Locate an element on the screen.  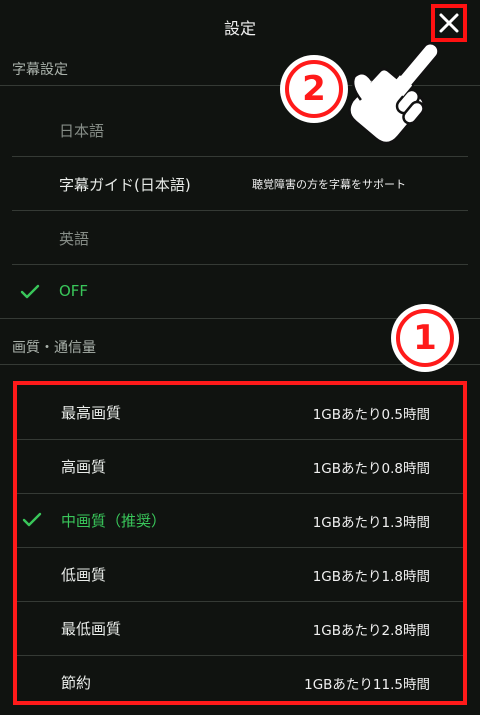
quality-option-low: 低画質 1GBあたり1.8時間 is located at coordinates (240, 574).